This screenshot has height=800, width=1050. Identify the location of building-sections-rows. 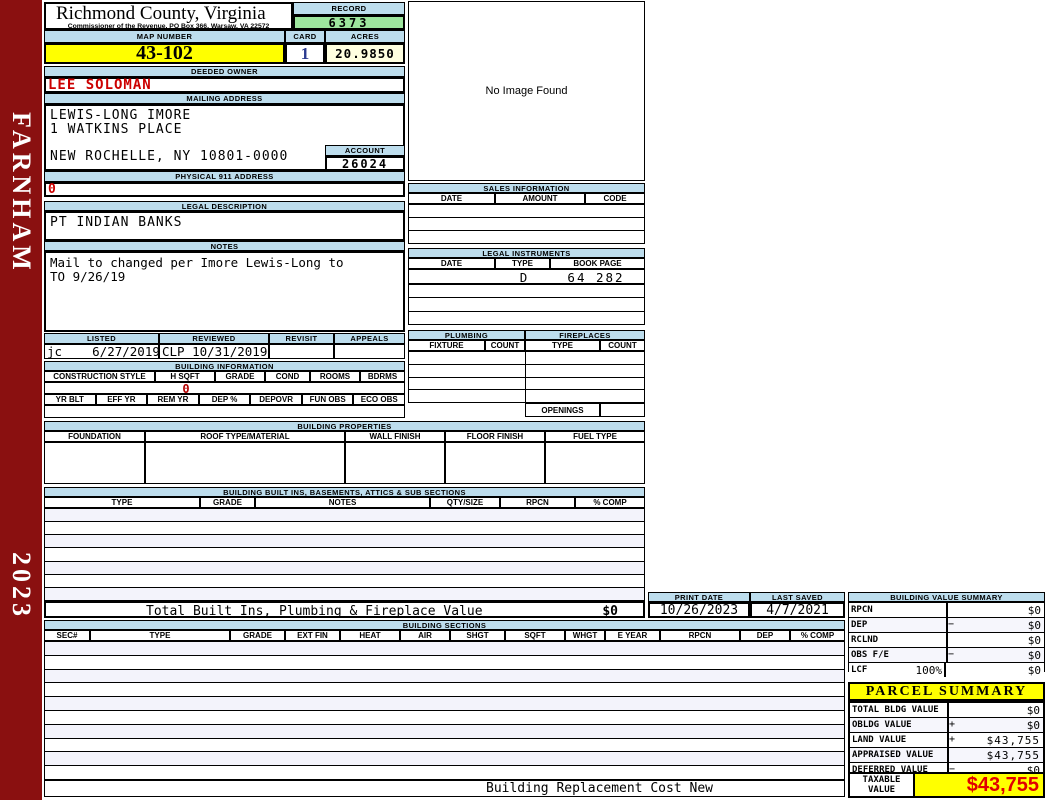
(444, 710).